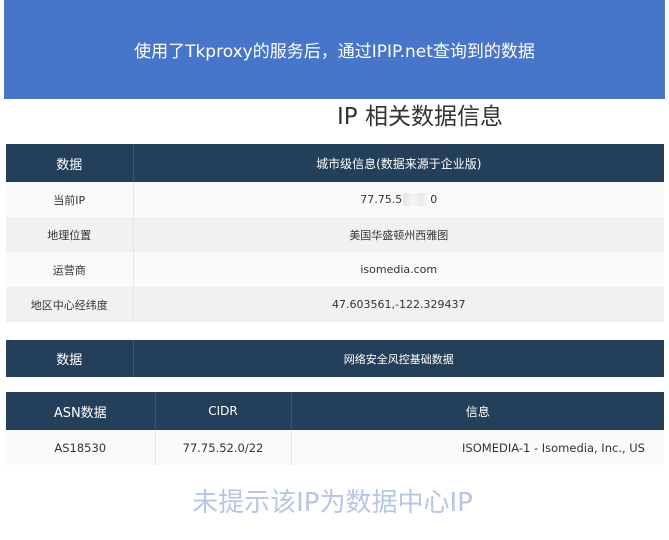  What do you see at coordinates (398, 163) in the screenshot?
I see `column-header-city-info: 城市级信息(数据来源于企业版)` at bounding box center [398, 163].